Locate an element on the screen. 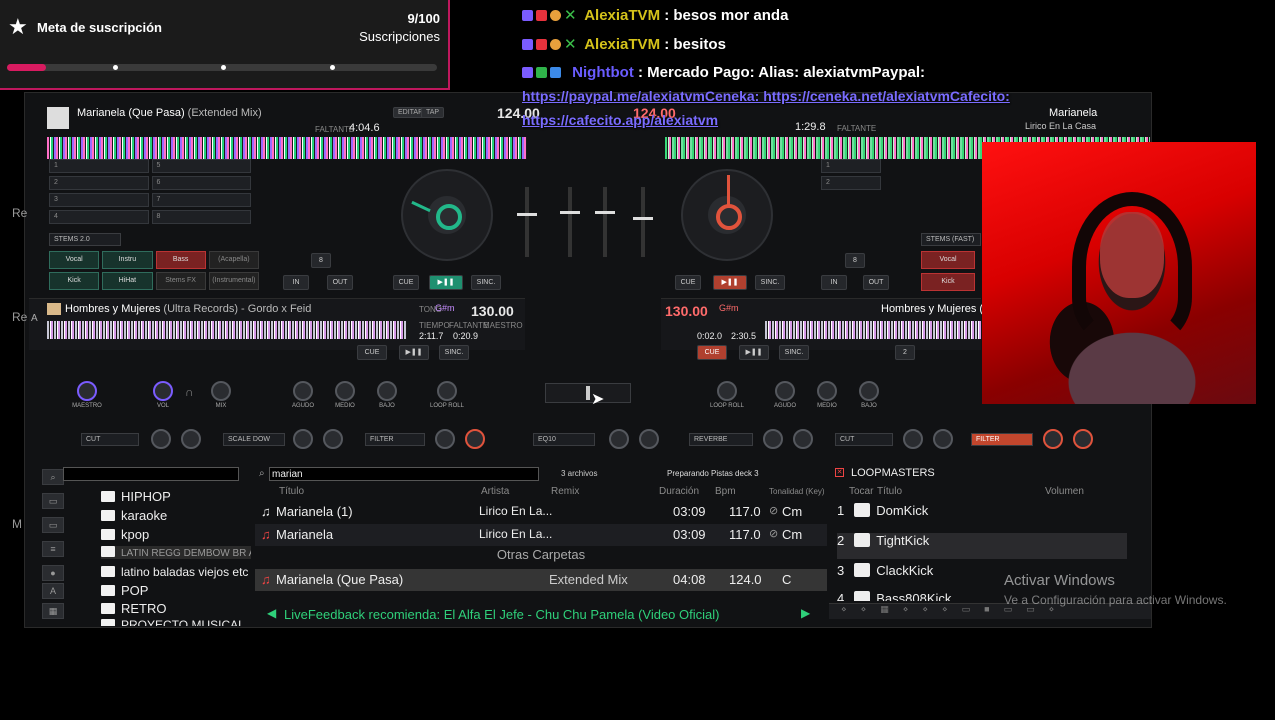  folder-item: HIPHOP is located at coordinates (136, 496).